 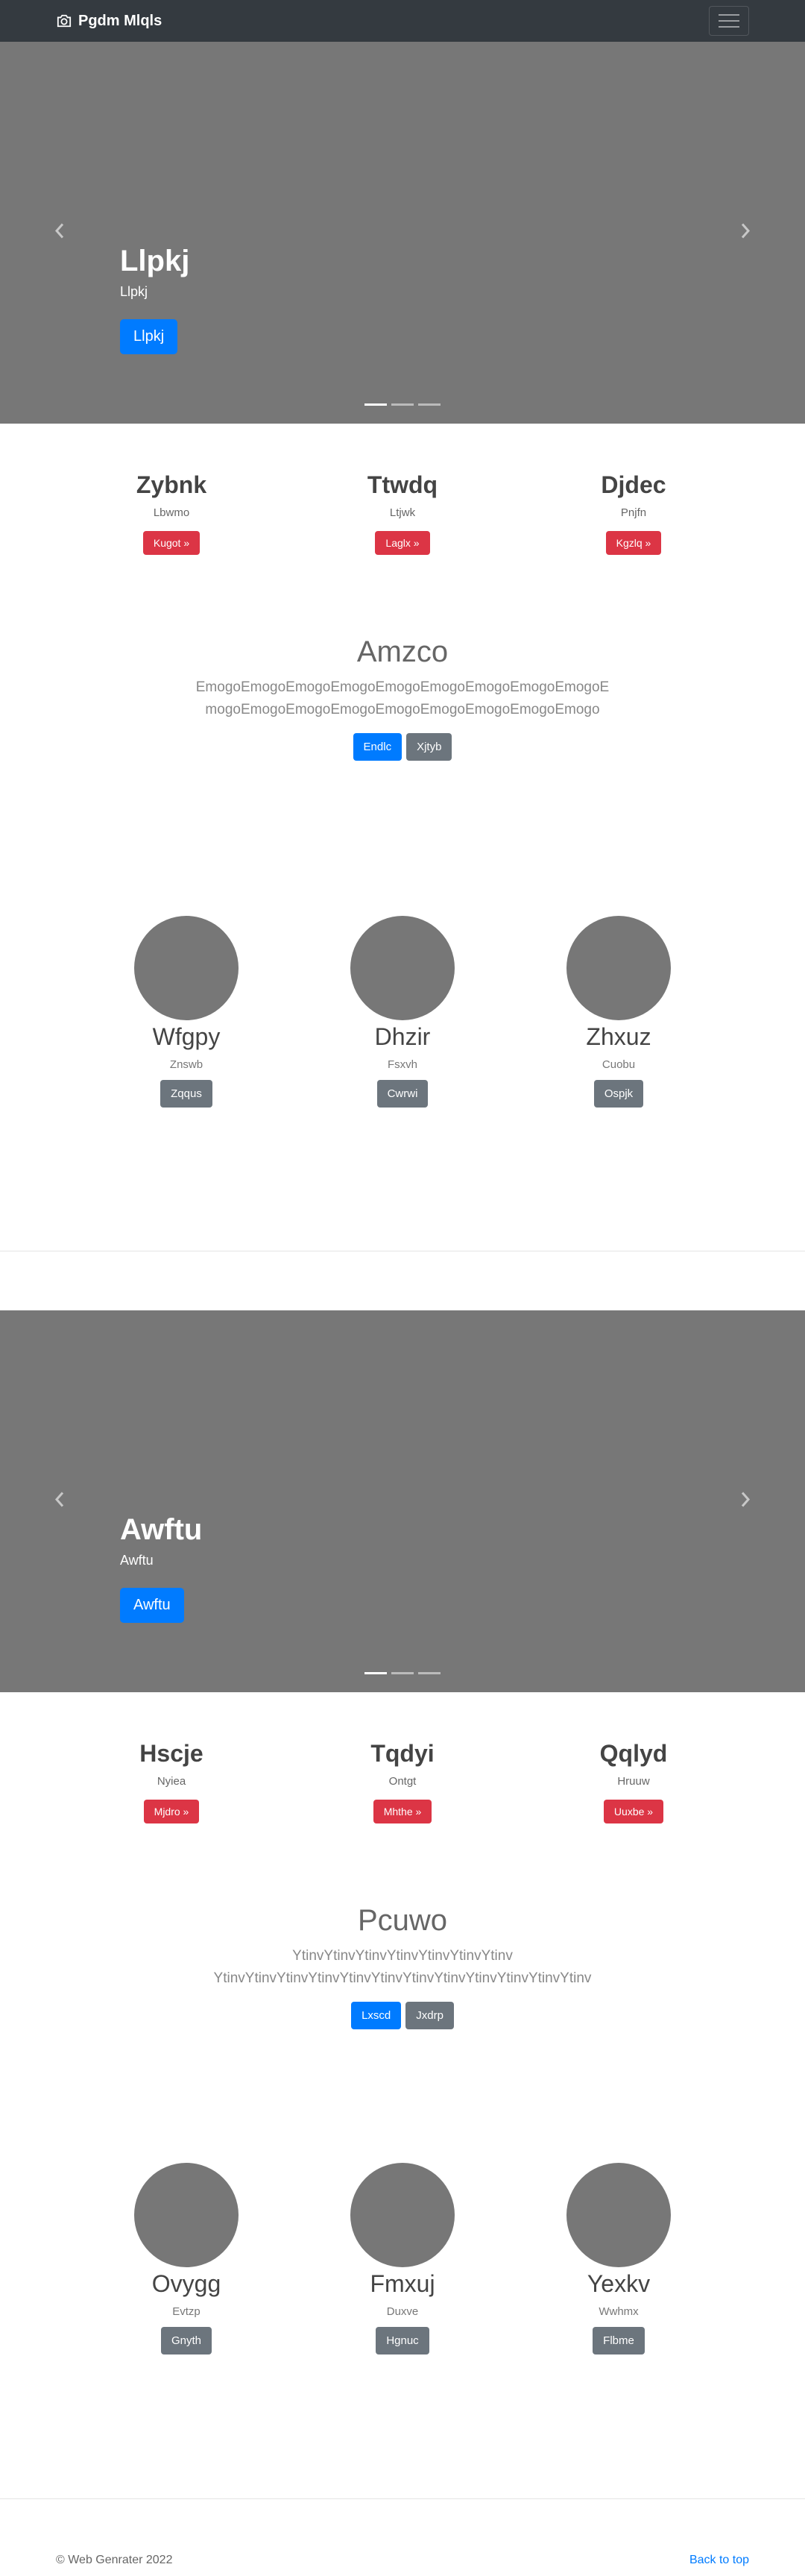 What do you see at coordinates (402, 2312) in the screenshot?
I see `profile-text: Duxve` at bounding box center [402, 2312].